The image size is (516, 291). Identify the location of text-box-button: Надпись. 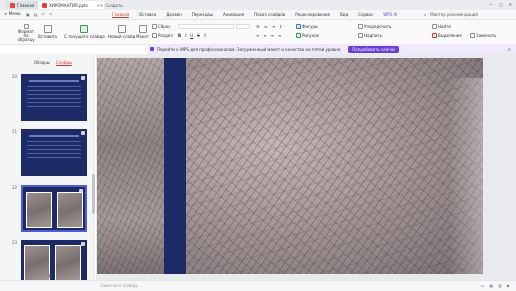
(370, 35).